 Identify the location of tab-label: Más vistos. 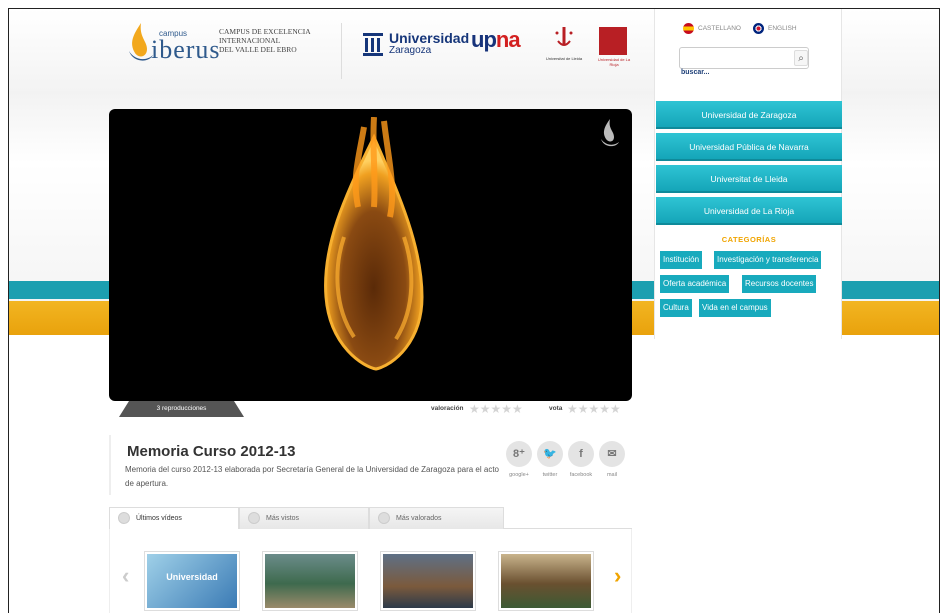
(283, 518).